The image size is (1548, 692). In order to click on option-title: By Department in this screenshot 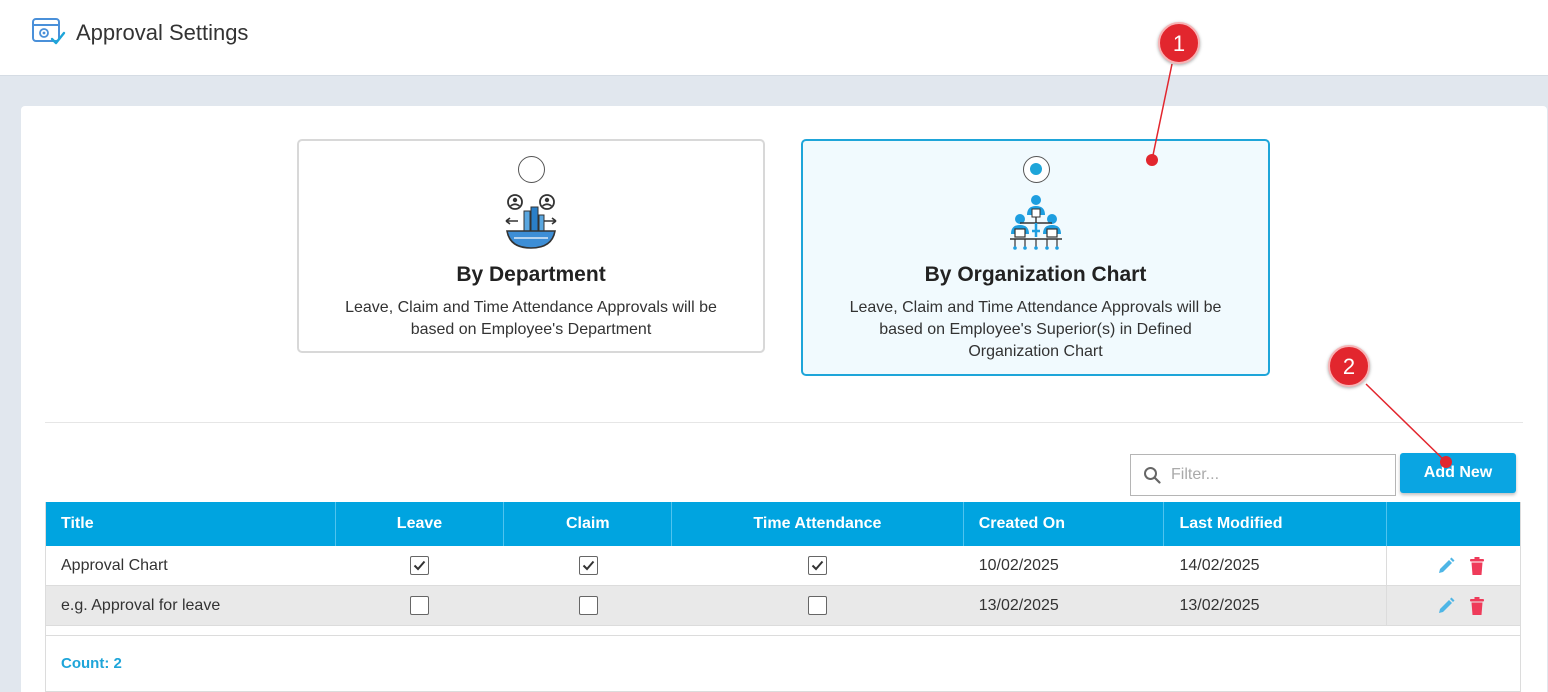, I will do `click(531, 274)`.